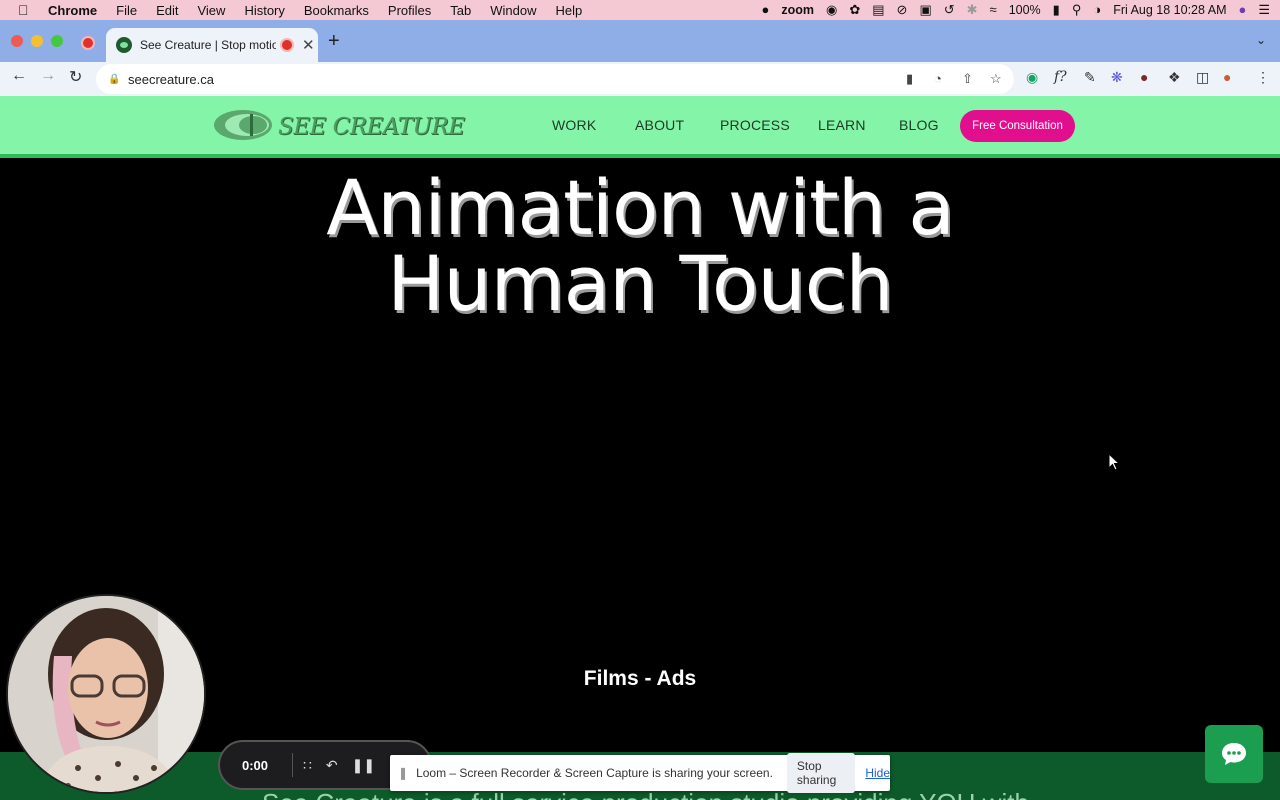  What do you see at coordinates (255, 765) in the screenshot?
I see `recording-timer: 0:00` at bounding box center [255, 765].